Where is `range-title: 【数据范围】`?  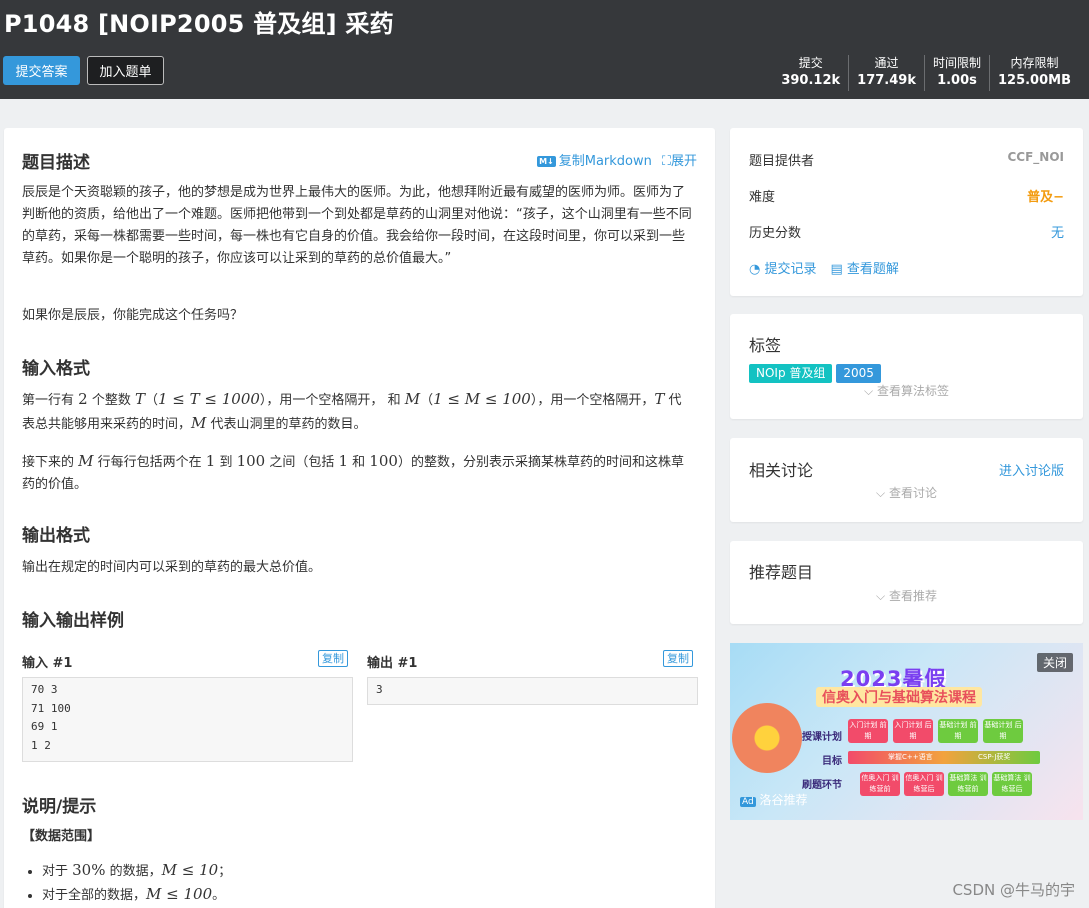 range-title: 【数据范围】 is located at coordinates (61, 836).